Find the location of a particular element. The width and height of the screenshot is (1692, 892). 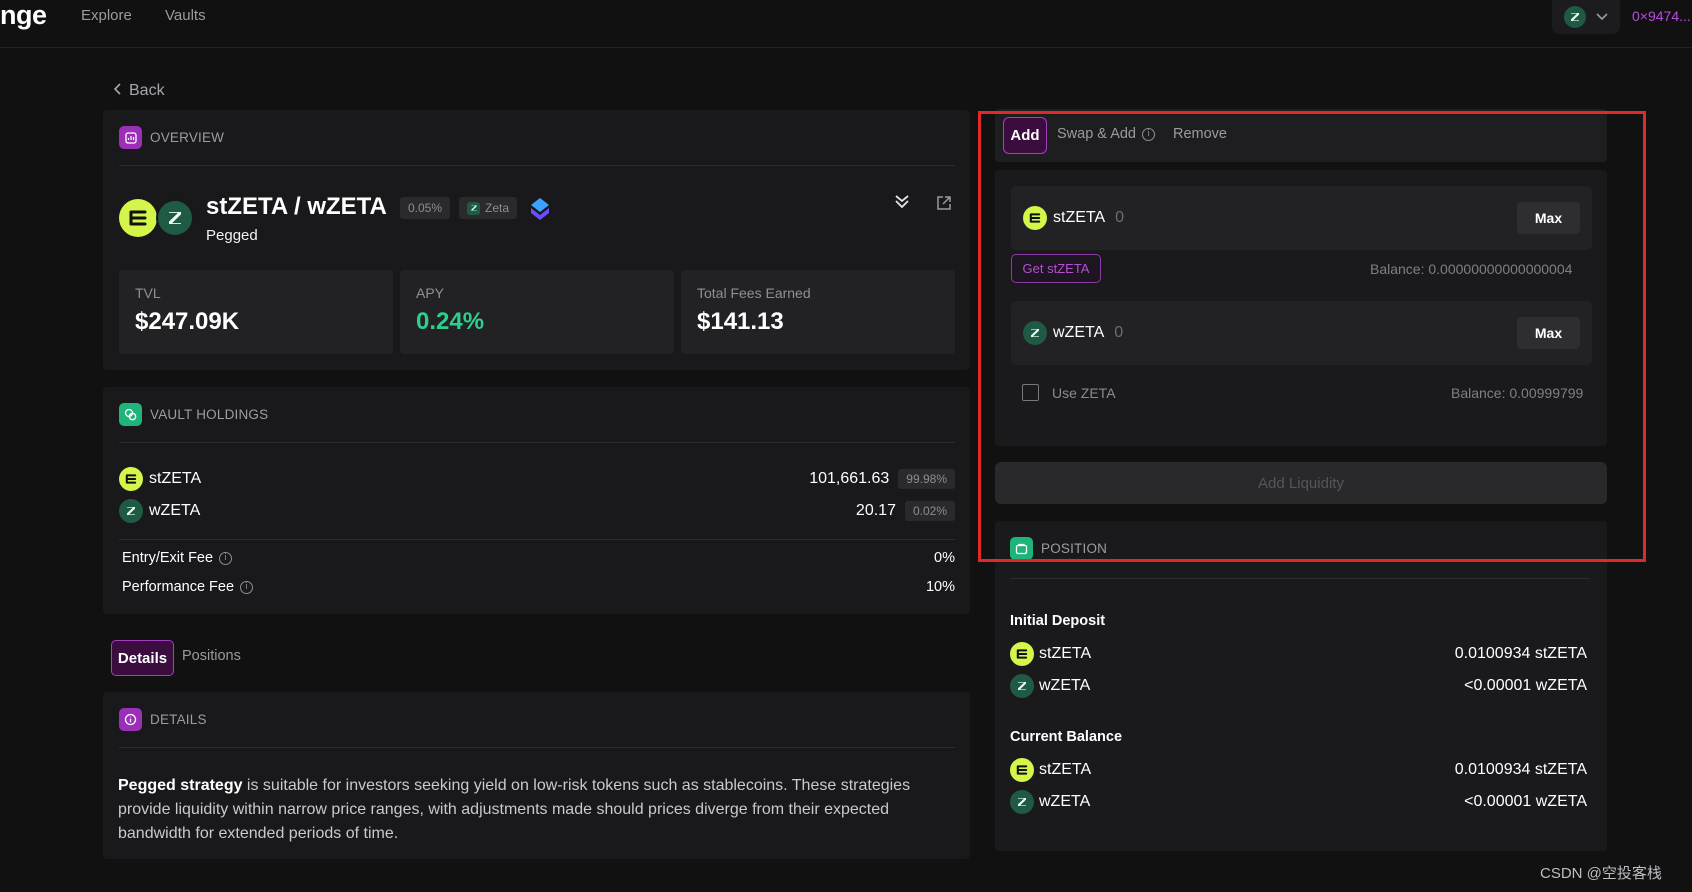

details-header: DETAILS is located at coordinates (163, 719).